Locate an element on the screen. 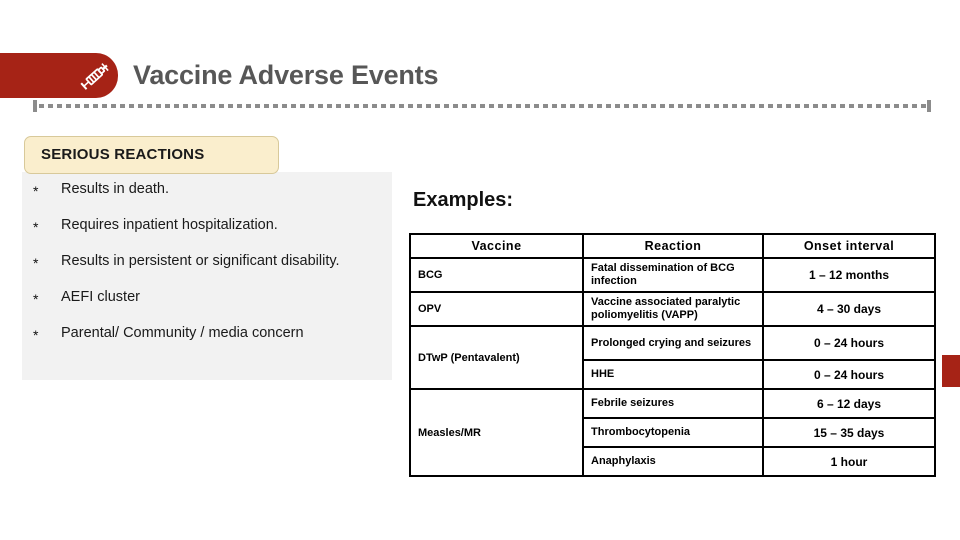  list-item: * Requires inpatient hospitalization. is located at coordinates (208, 226).